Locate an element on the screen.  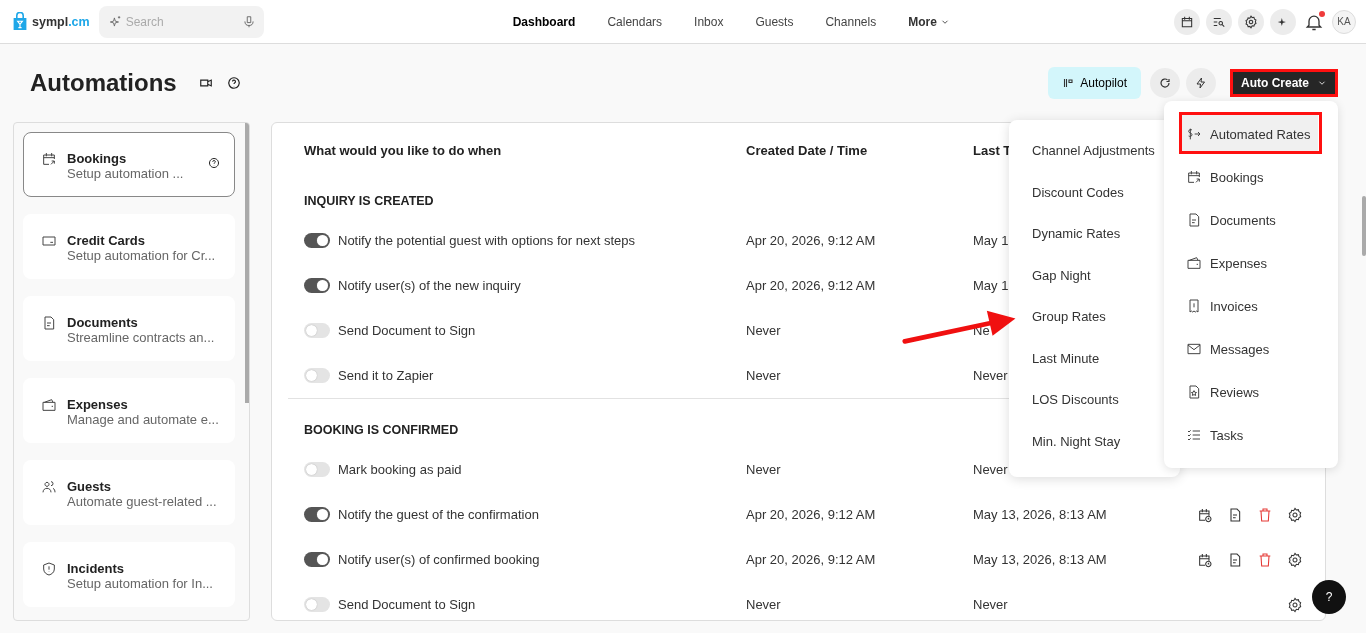
receipt-icon is located at coordinates (1194, 306).